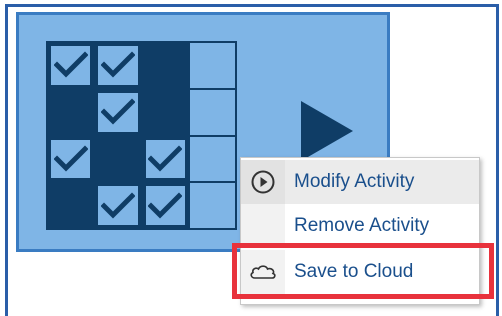 This screenshot has height=316, width=502. Describe the element at coordinates (354, 271) in the screenshot. I see `menu-item-label: Save to Cloud` at that location.